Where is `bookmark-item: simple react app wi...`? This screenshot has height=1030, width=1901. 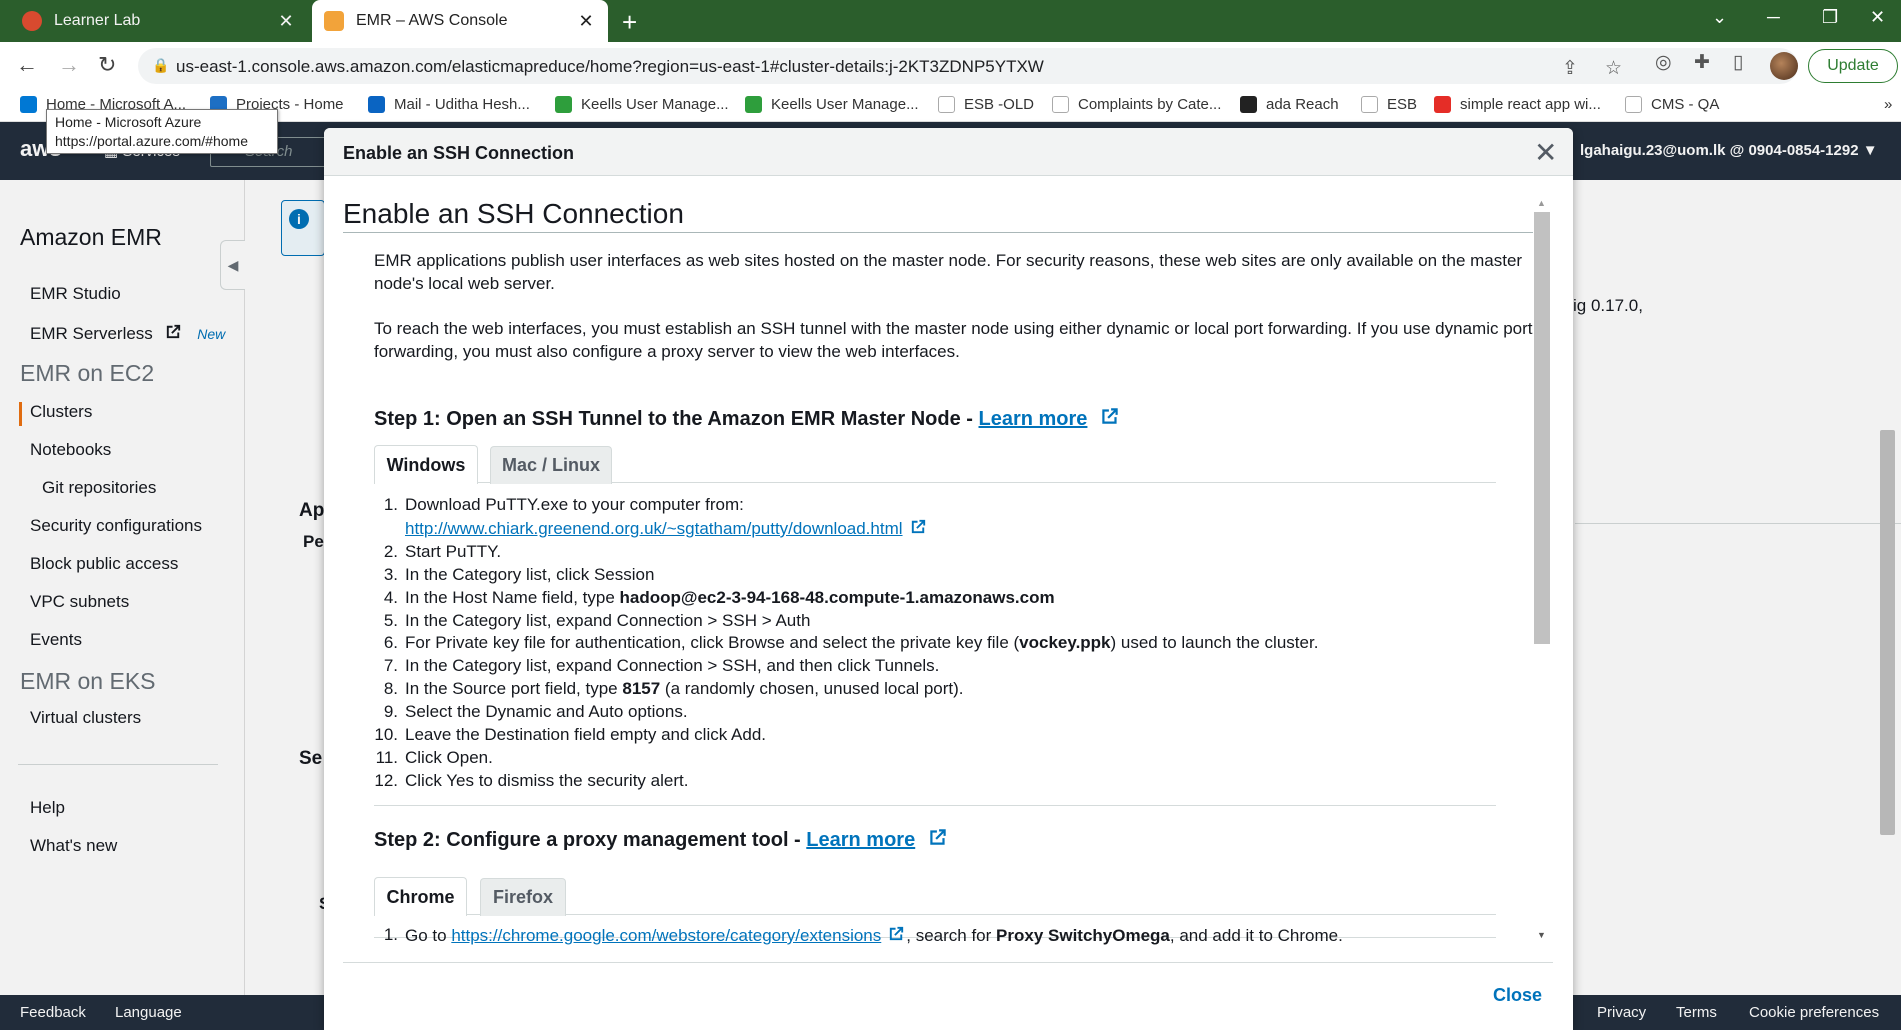 bookmark-item: simple react app wi... is located at coordinates (1517, 104).